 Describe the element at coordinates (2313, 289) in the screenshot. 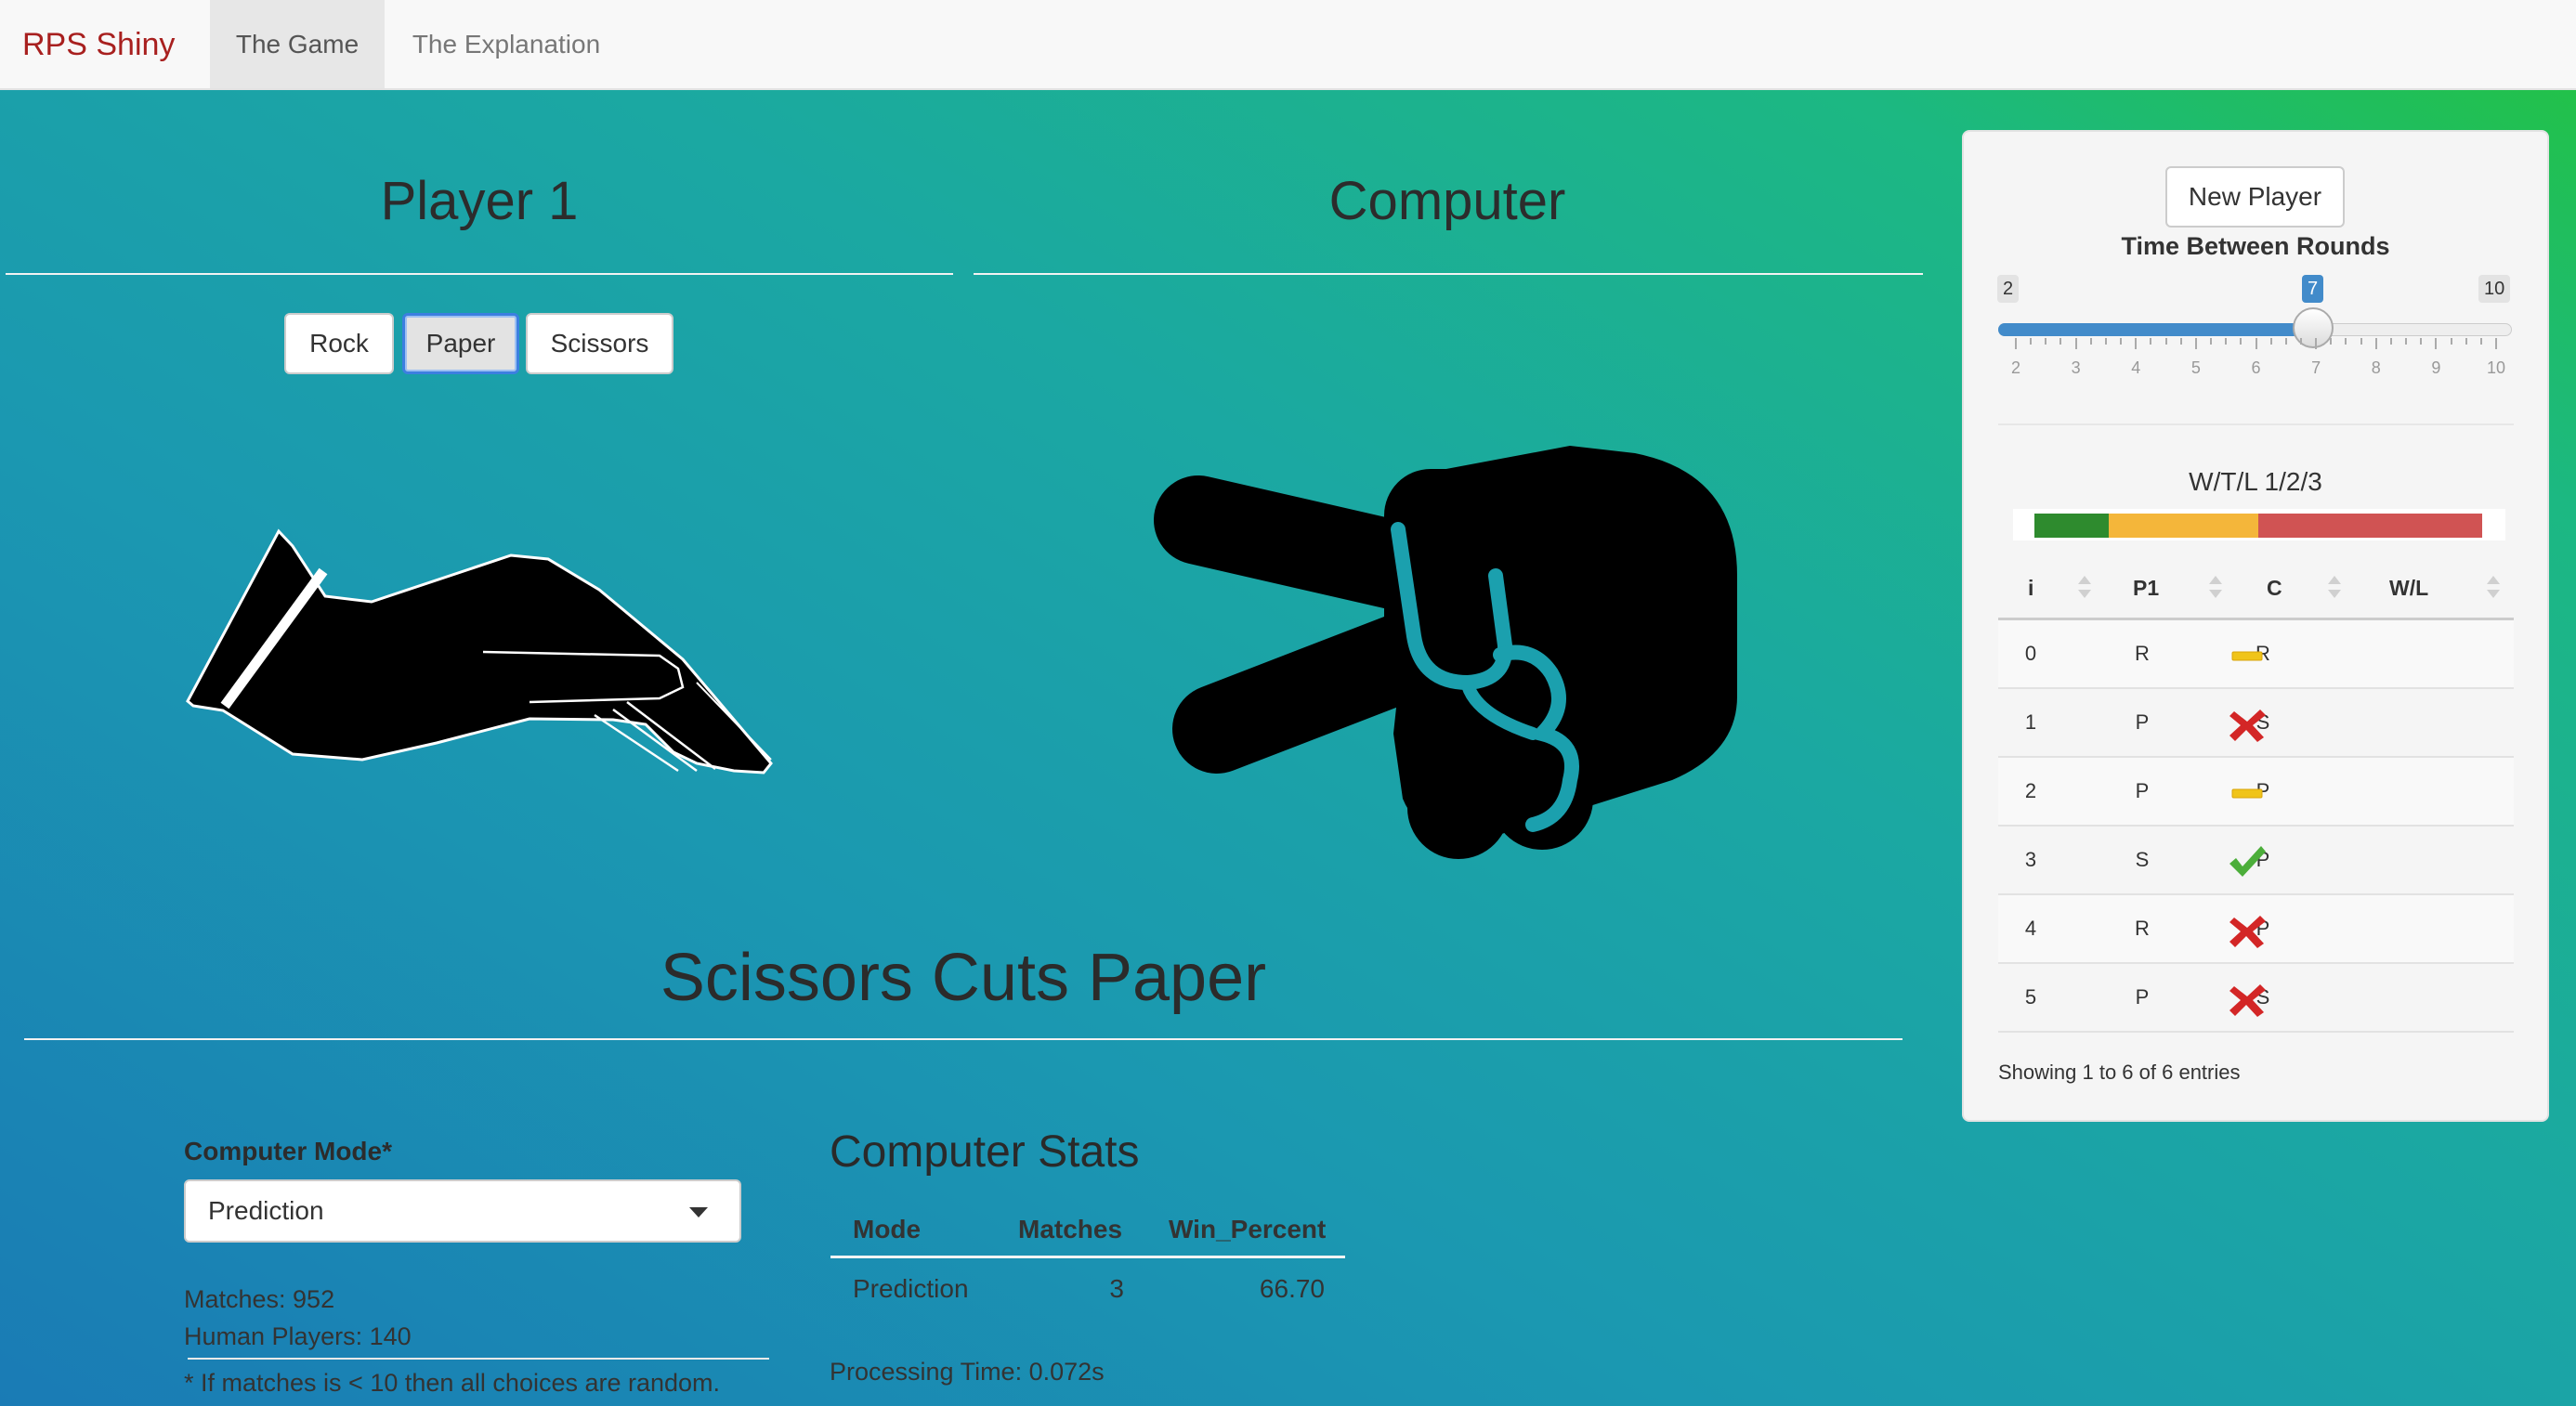

I see `slider-value-label: 7` at that location.